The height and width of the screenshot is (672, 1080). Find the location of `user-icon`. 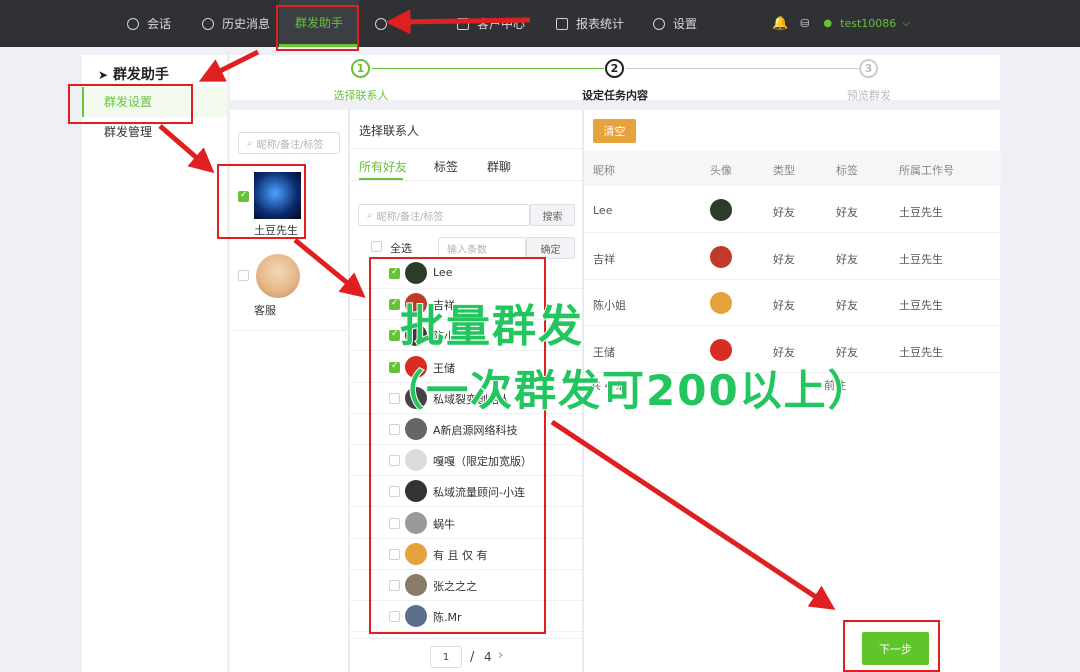

user-icon is located at coordinates (463, 23).